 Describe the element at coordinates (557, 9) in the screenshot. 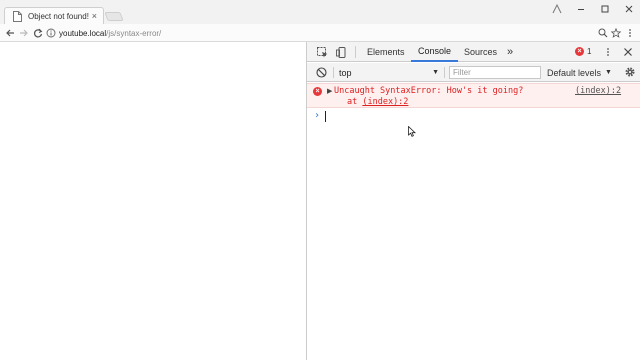

I see `user-icon` at that location.